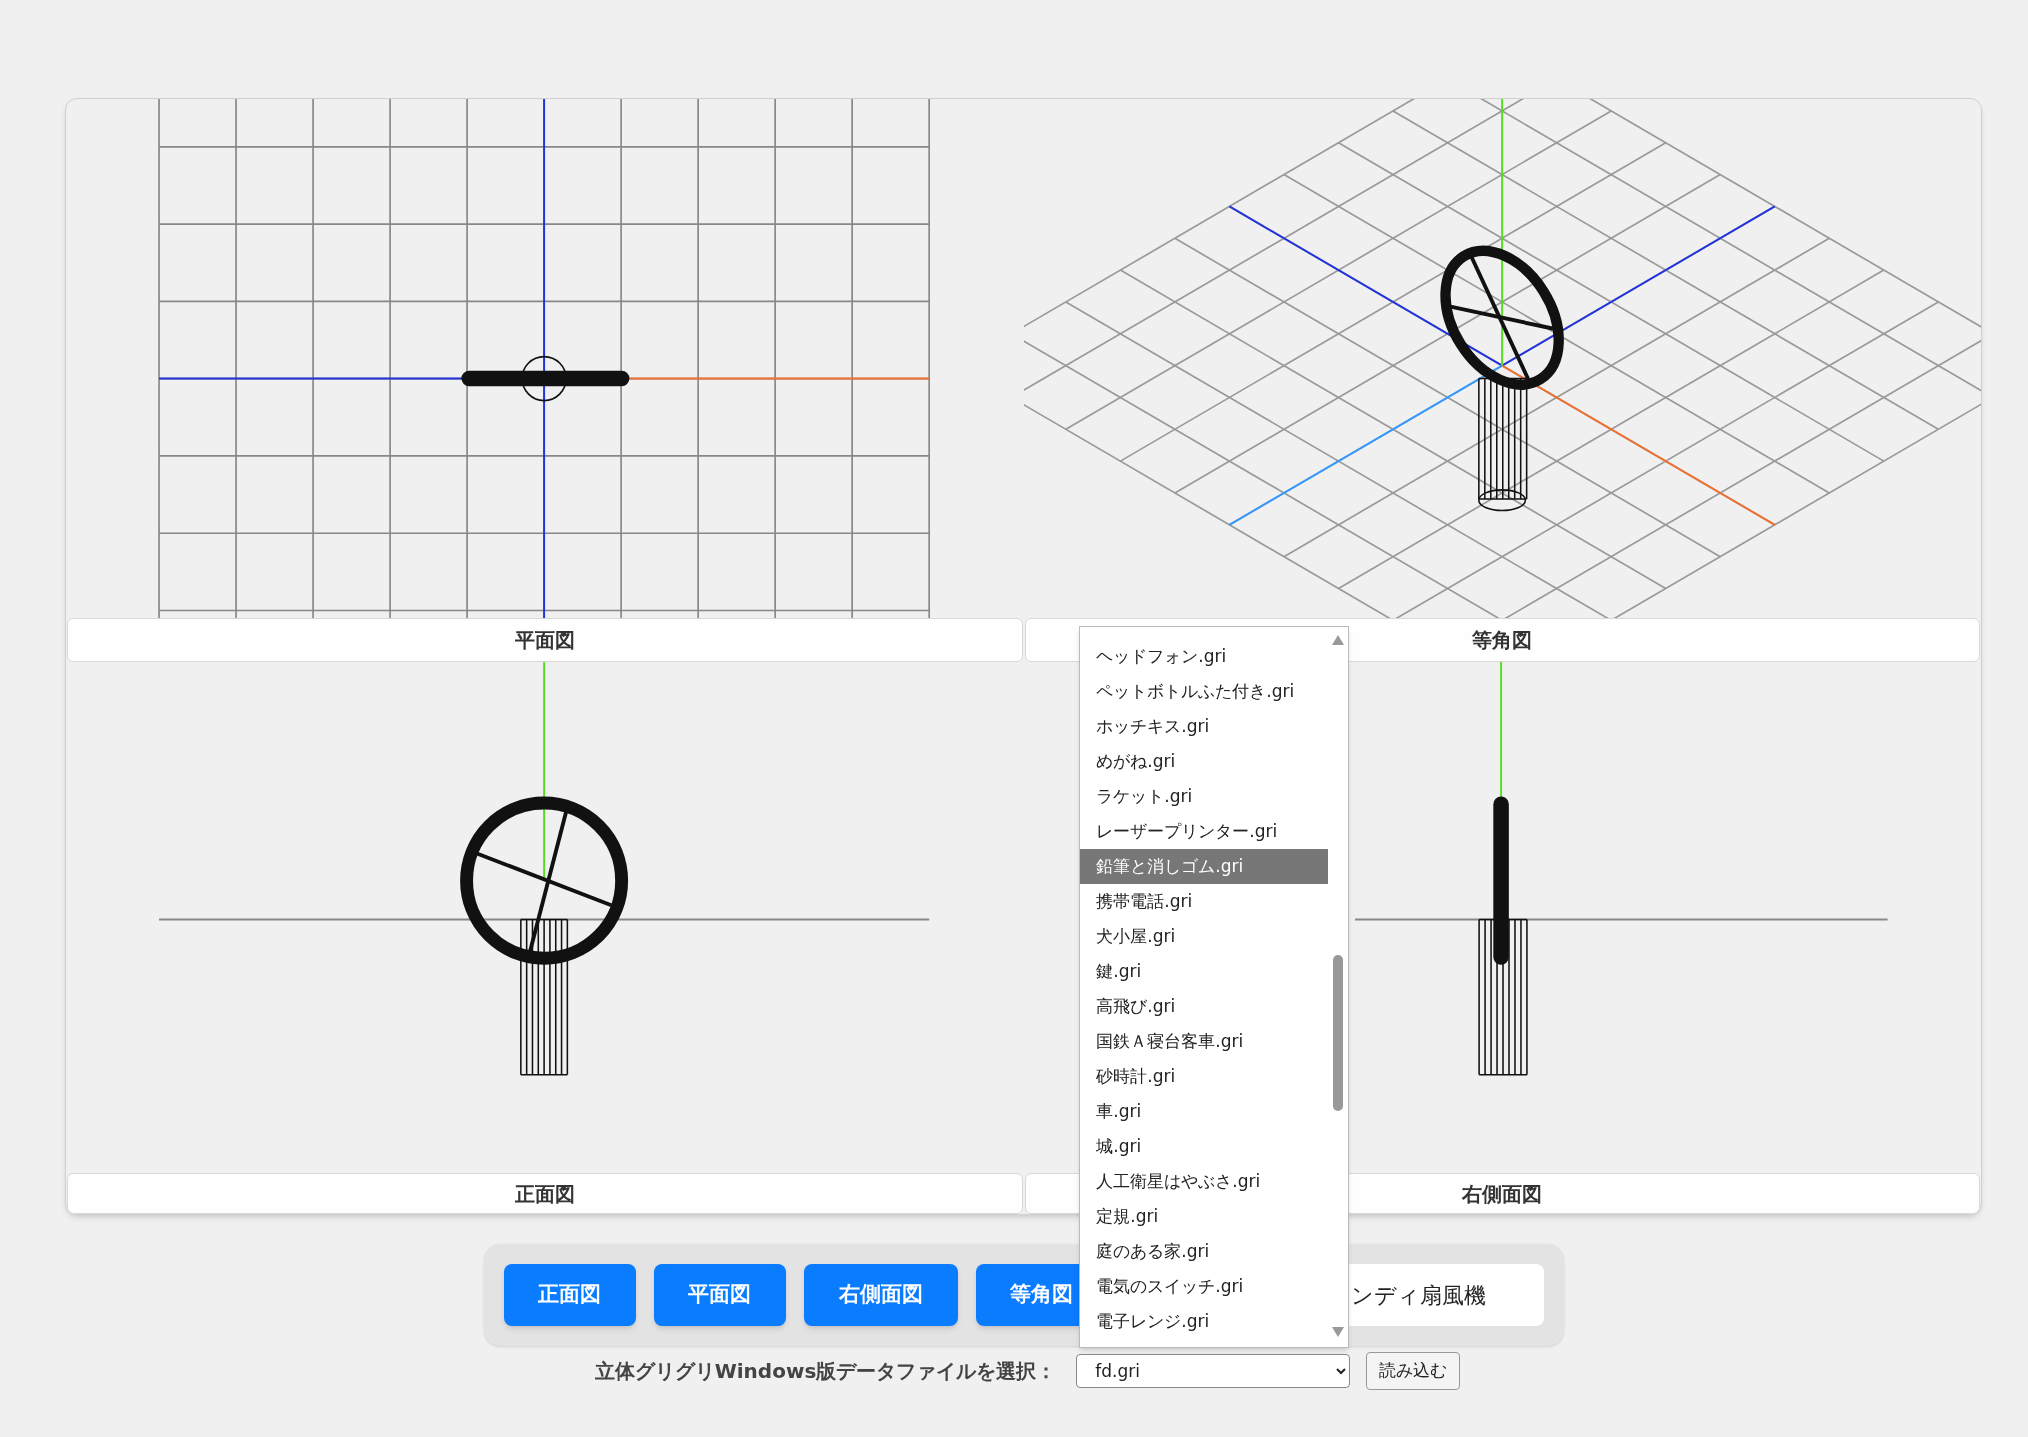 The height and width of the screenshot is (1437, 2028). Describe the element at coordinates (545, 640) in the screenshot. I see `view-label: 平面図` at that location.